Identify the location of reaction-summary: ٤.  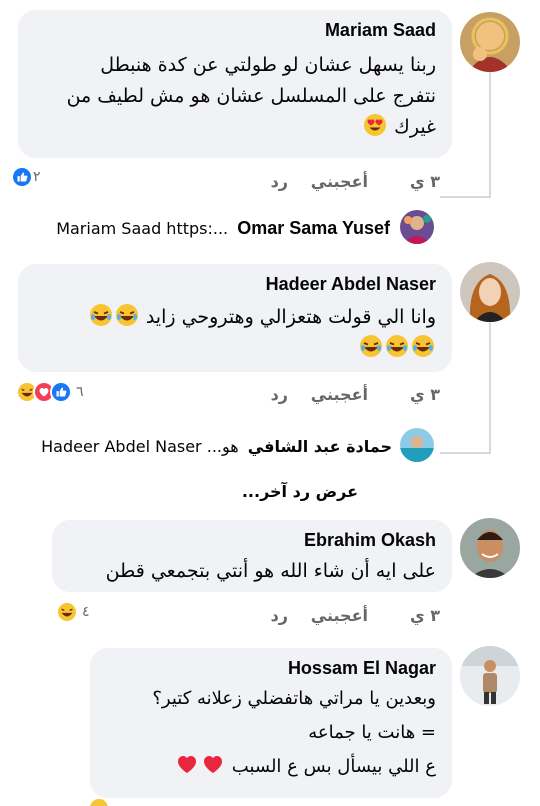
(75, 612).